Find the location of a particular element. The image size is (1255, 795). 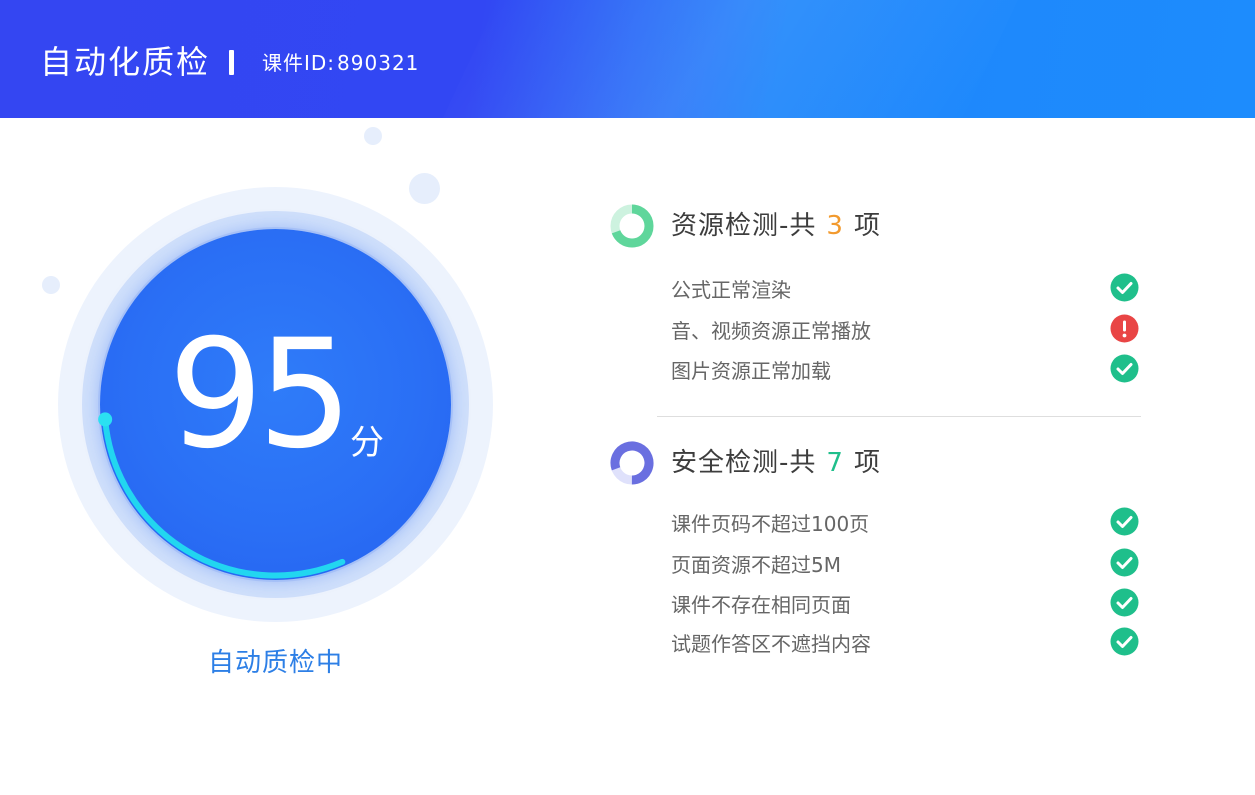

decor-bubble is located at coordinates (373, 136).